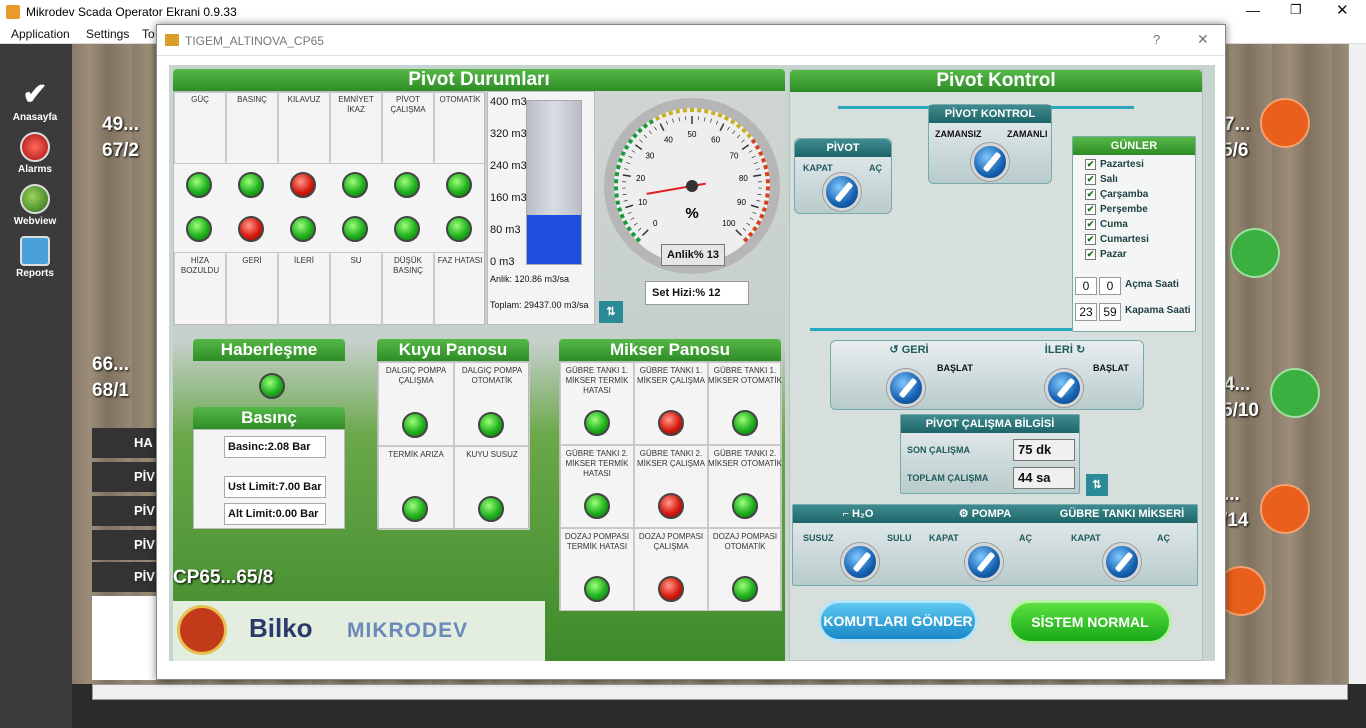  What do you see at coordinates (987, 375) in the screenshot?
I see `direction-panel: ↺ GERİ İLERİ ↻ BAŞLAT BAŞLAT` at bounding box center [987, 375].